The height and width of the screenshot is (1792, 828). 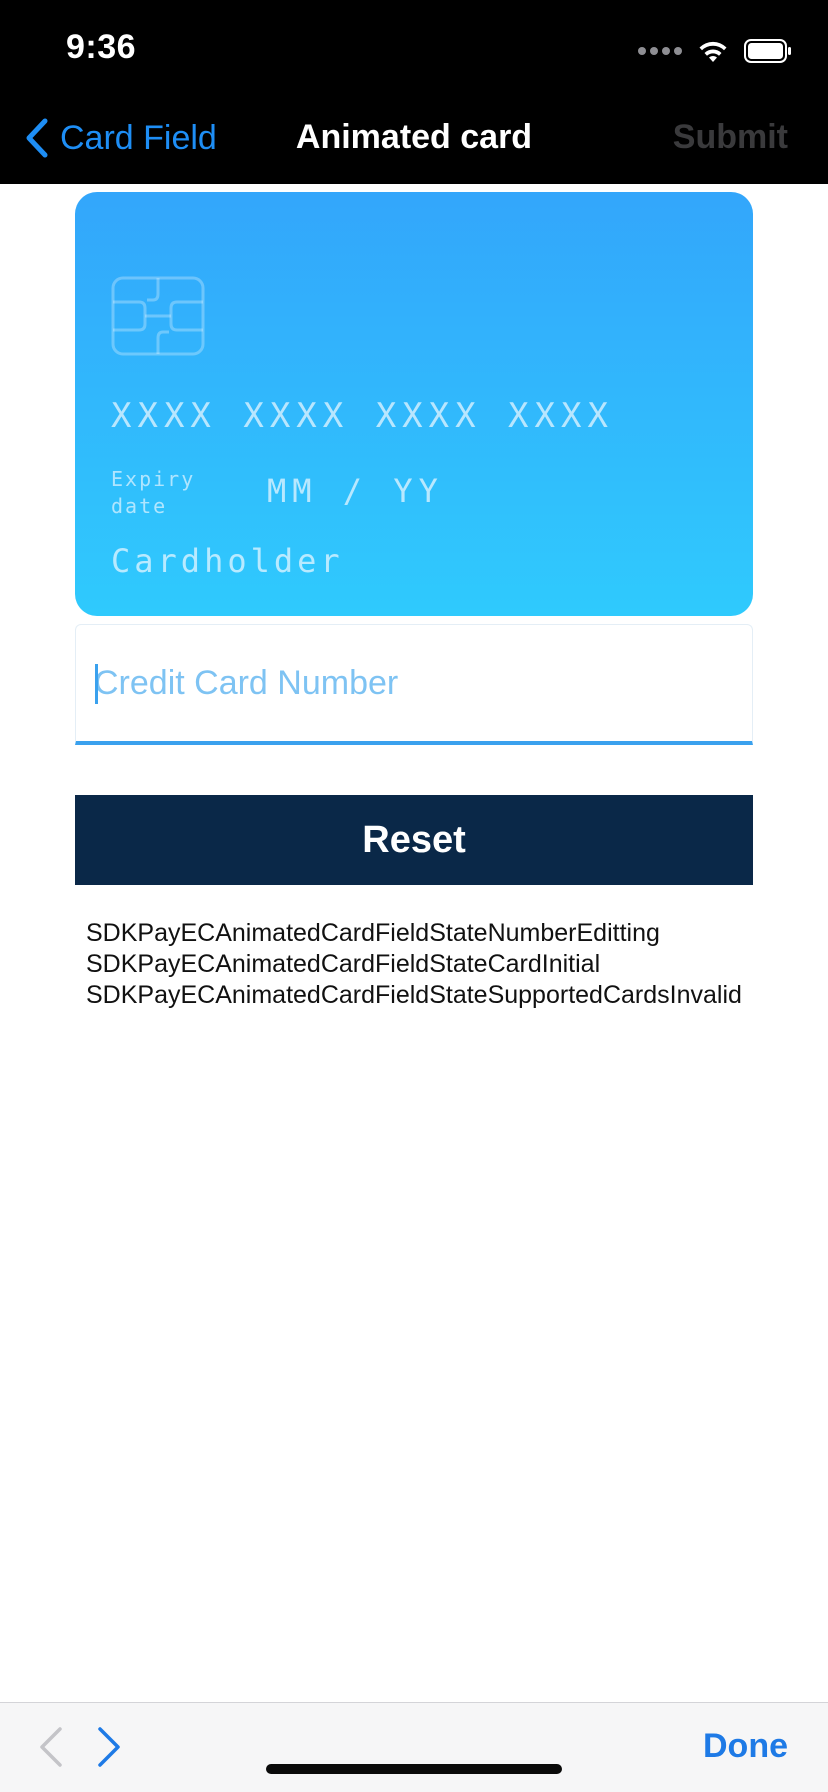 What do you see at coordinates (227, 561) in the screenshot?
I see `cardholder-placeholder: Cardholder` at bounding box center [227, 561].